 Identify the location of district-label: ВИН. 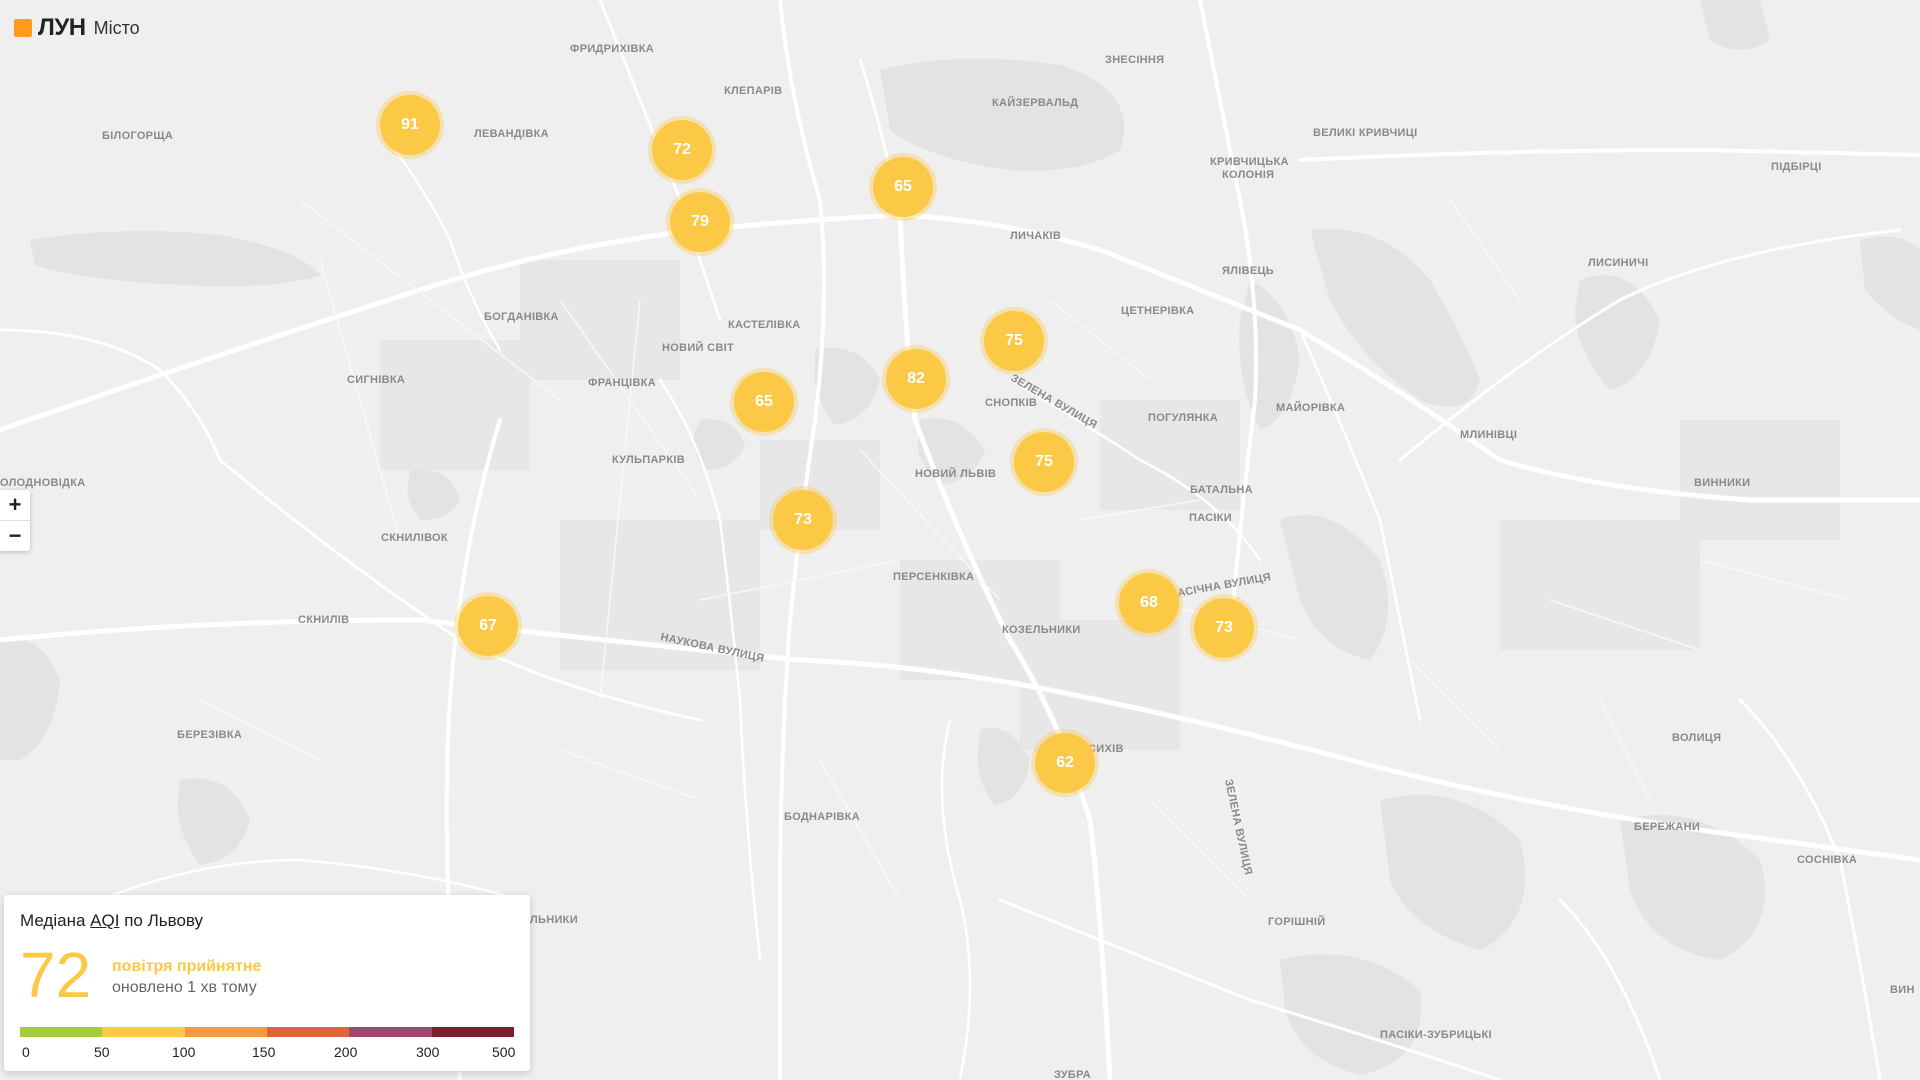
(1902, 990).